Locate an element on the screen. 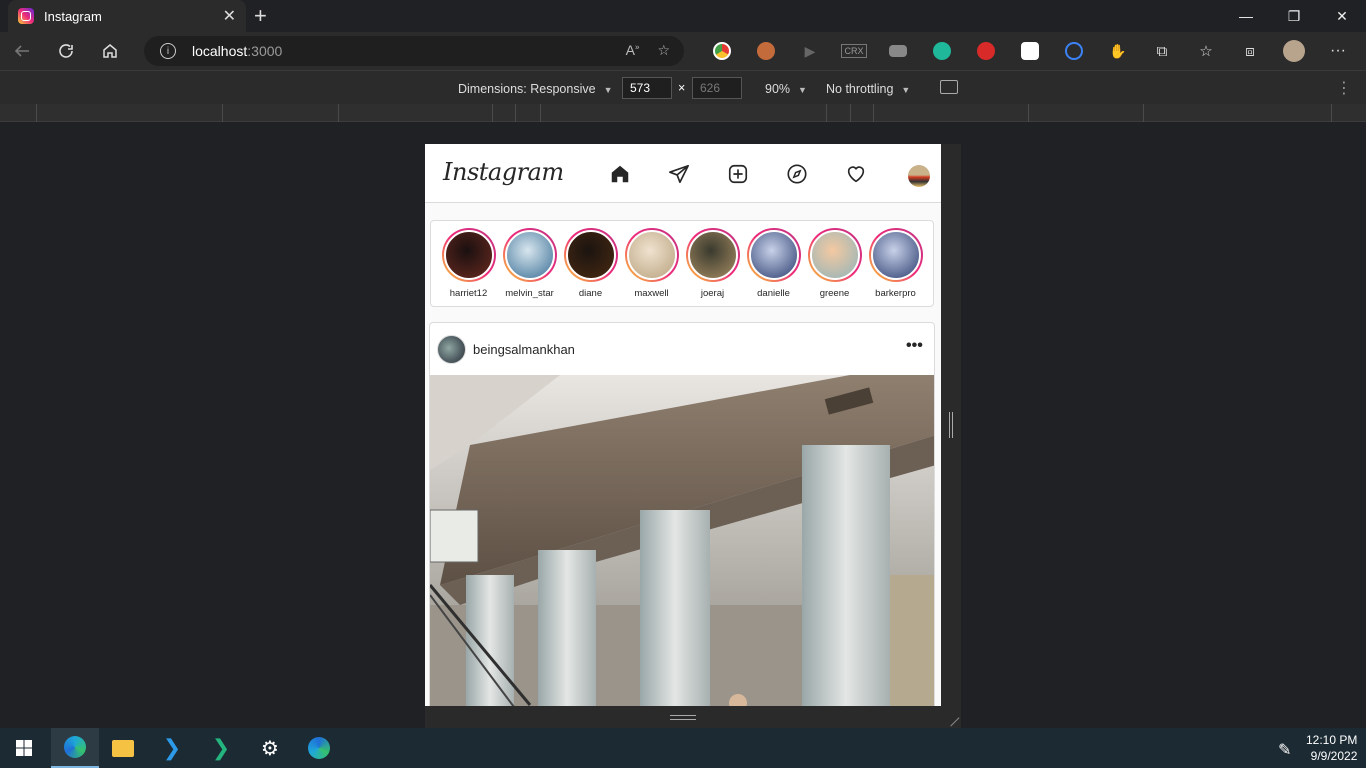 This screenshot has width=1366, height=768. minimize-button: — is located at coordinates (1246, 16).